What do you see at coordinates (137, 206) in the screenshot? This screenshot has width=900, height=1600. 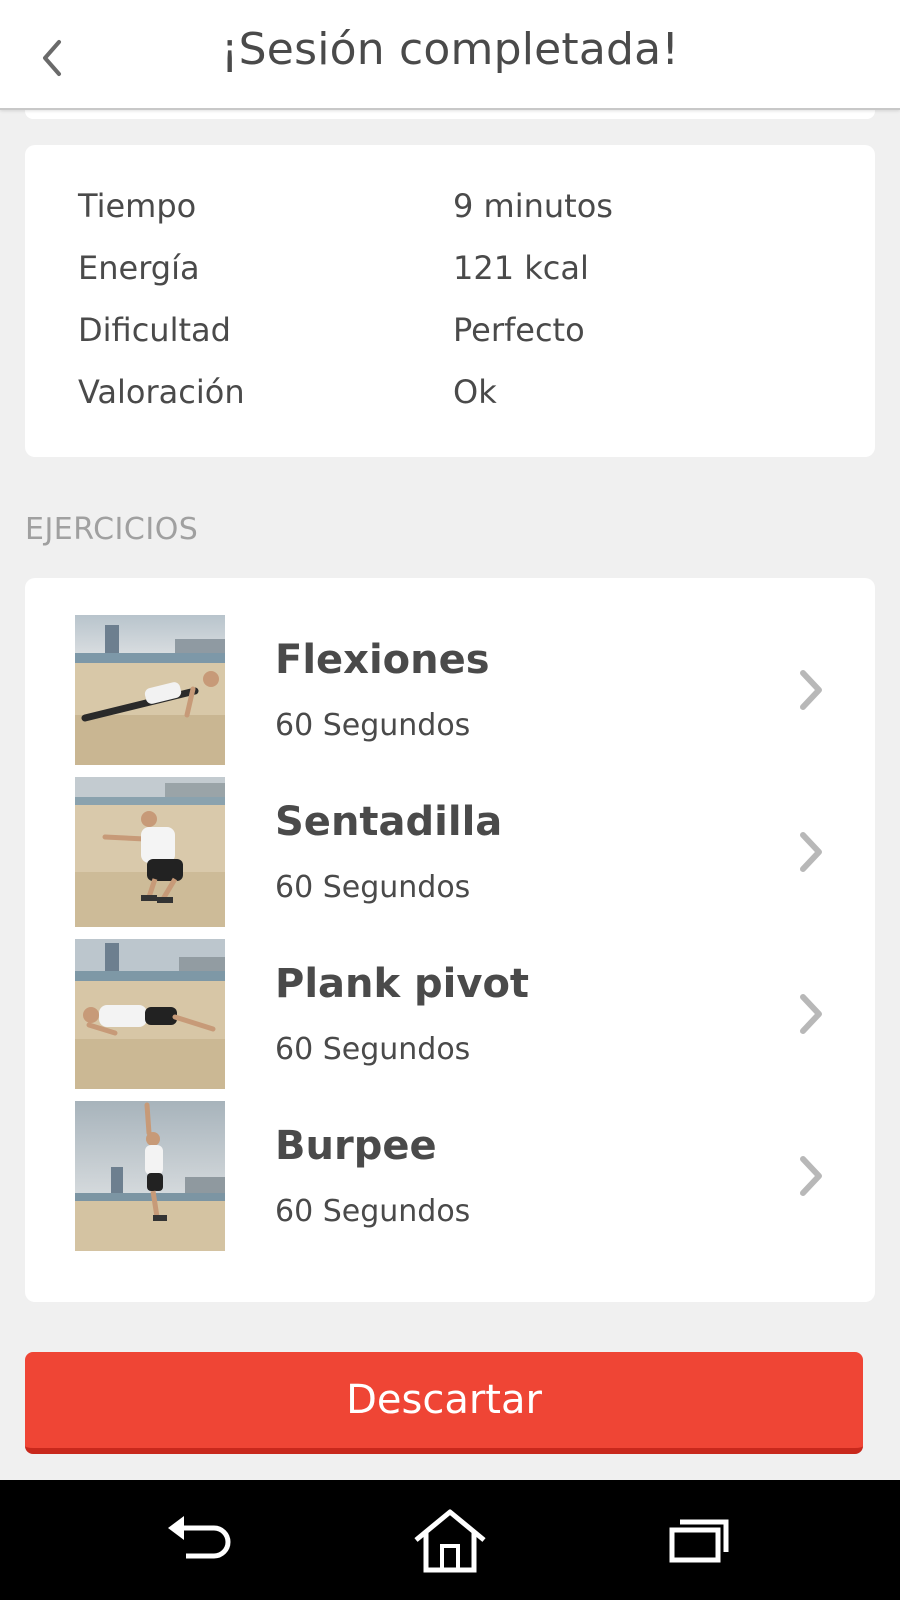 I see `stat-label: Tiempo` at bounding box center [137, 206].